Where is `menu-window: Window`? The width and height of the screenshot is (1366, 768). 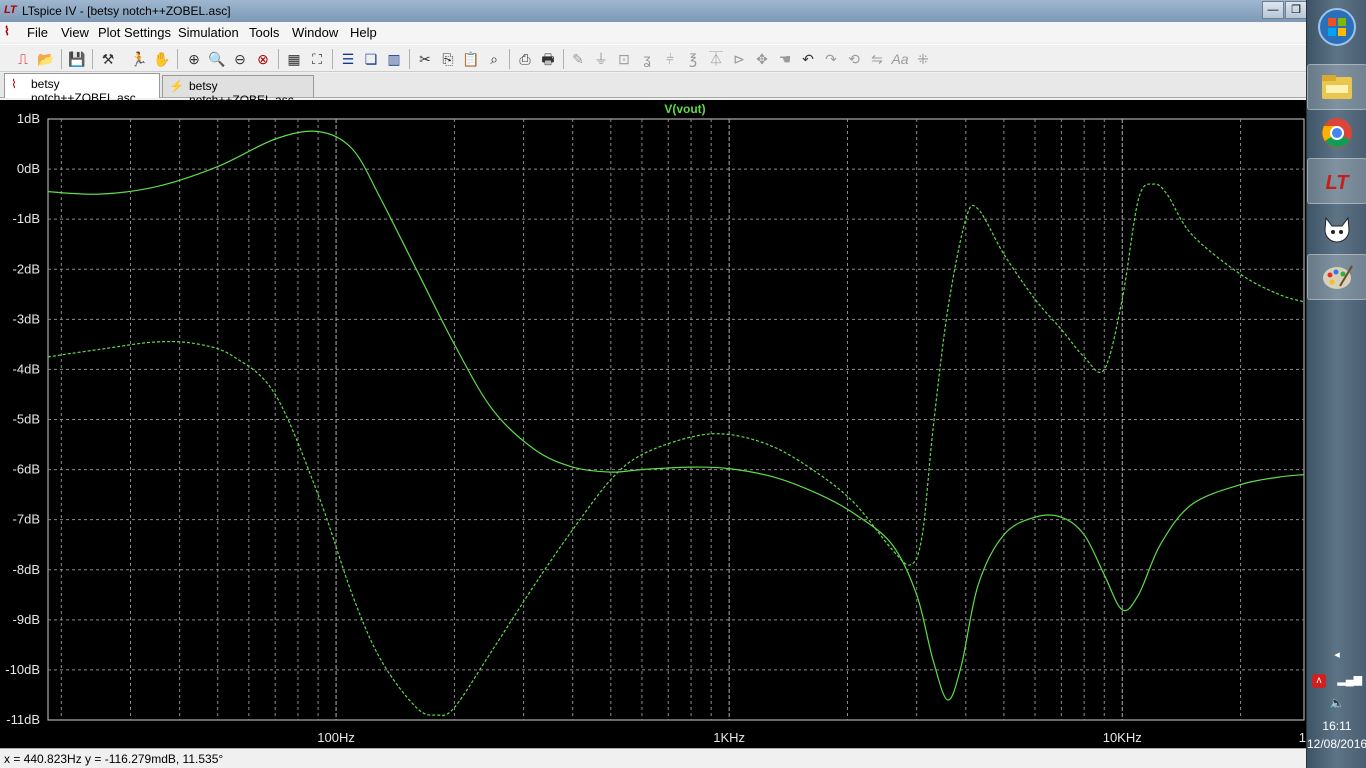
menu-window: Window is located at coordinates (315, 32).